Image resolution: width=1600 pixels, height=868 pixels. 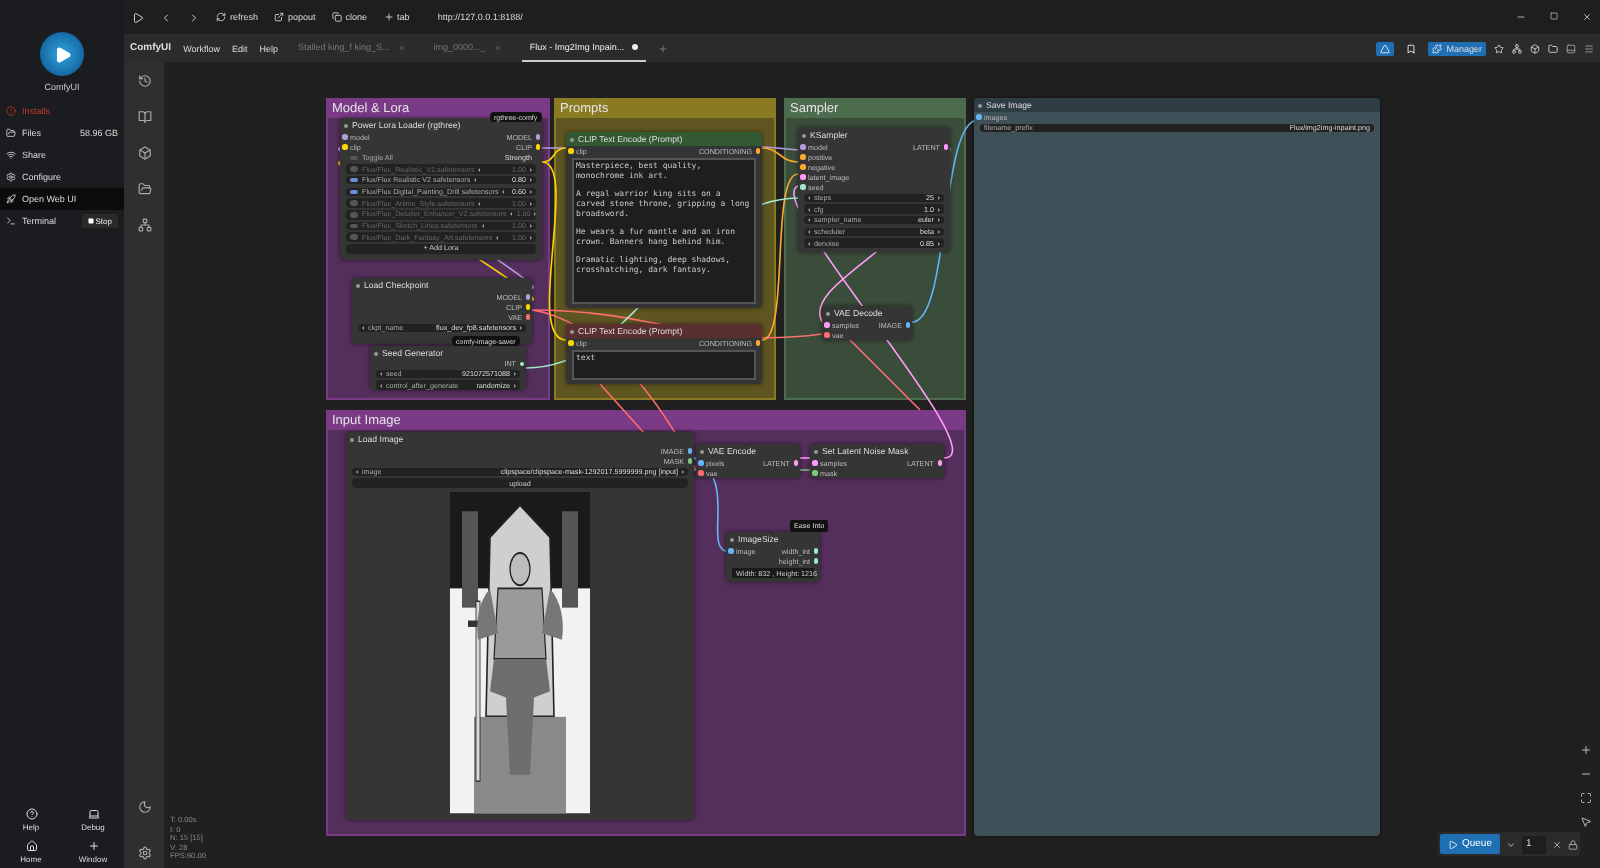 I want to click on forward-icon, so click(x=194, y=17).